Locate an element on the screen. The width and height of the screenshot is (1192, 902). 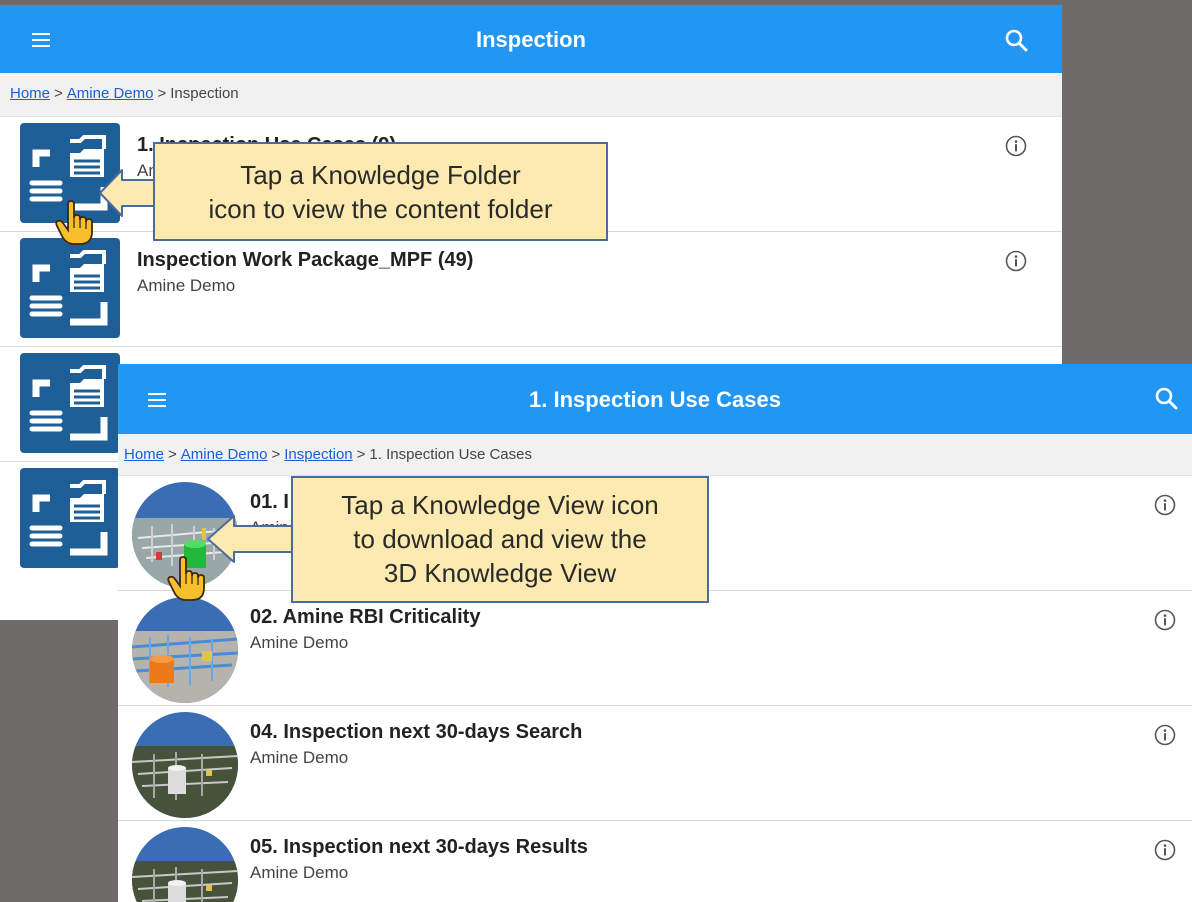
breadcrumb-current: 1. Inspection Use Cases is located at coordinates (450, 454).